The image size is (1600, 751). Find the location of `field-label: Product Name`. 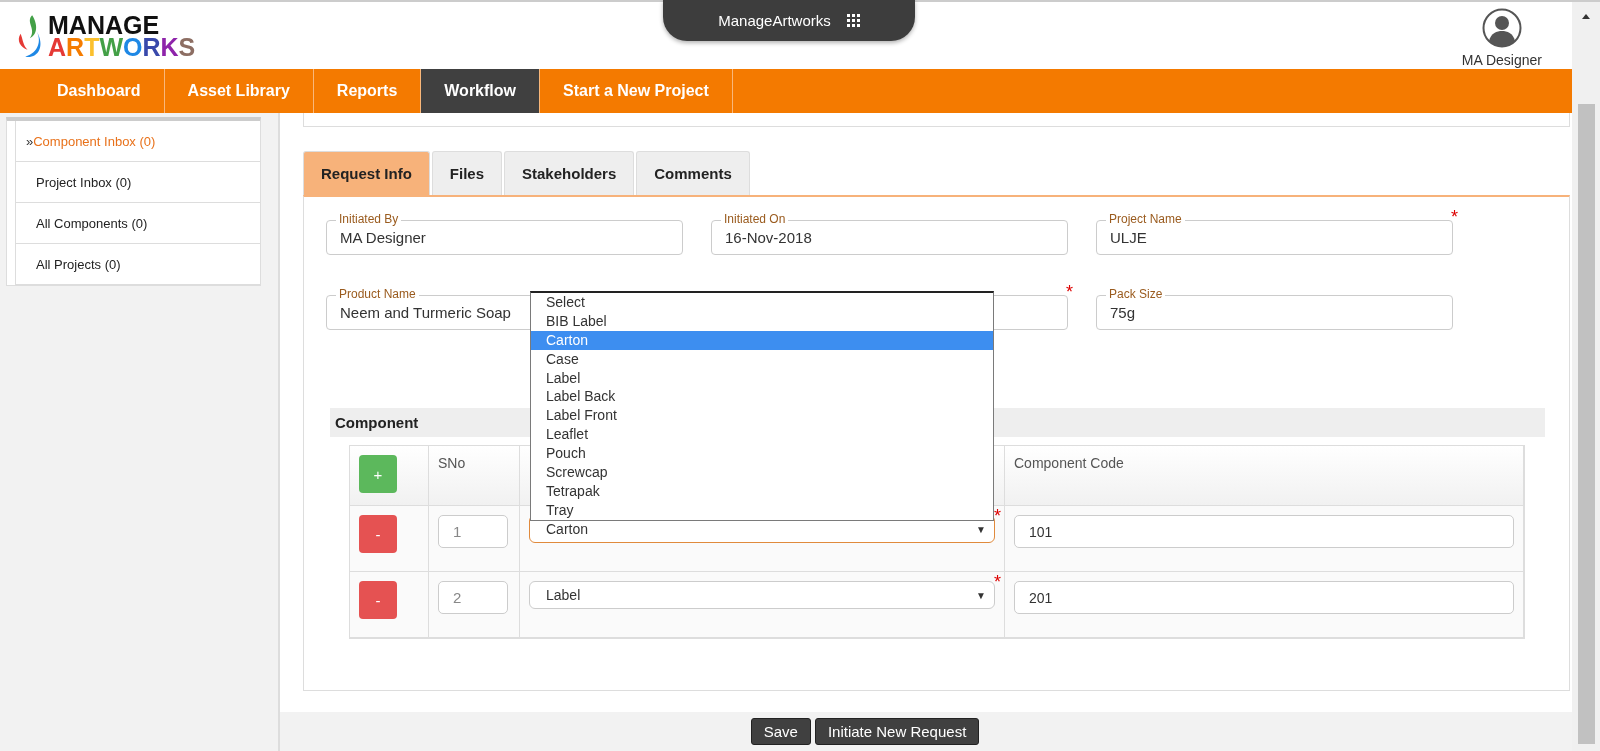

field-label: Product Name is located at coordinates (377, 294).